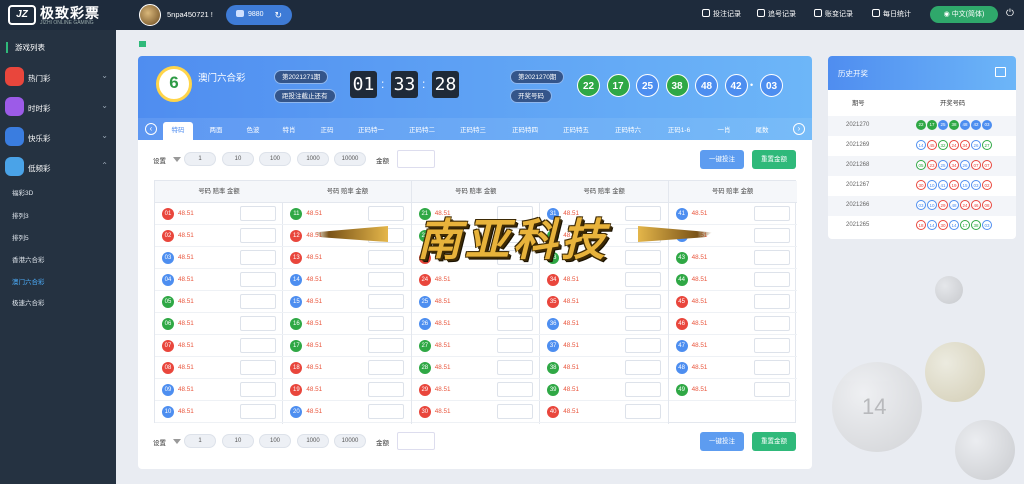 The image size is (1024, 484). Describe the element at coordinates (416, 159) in the screenshot. I see `amount-input` at that location.